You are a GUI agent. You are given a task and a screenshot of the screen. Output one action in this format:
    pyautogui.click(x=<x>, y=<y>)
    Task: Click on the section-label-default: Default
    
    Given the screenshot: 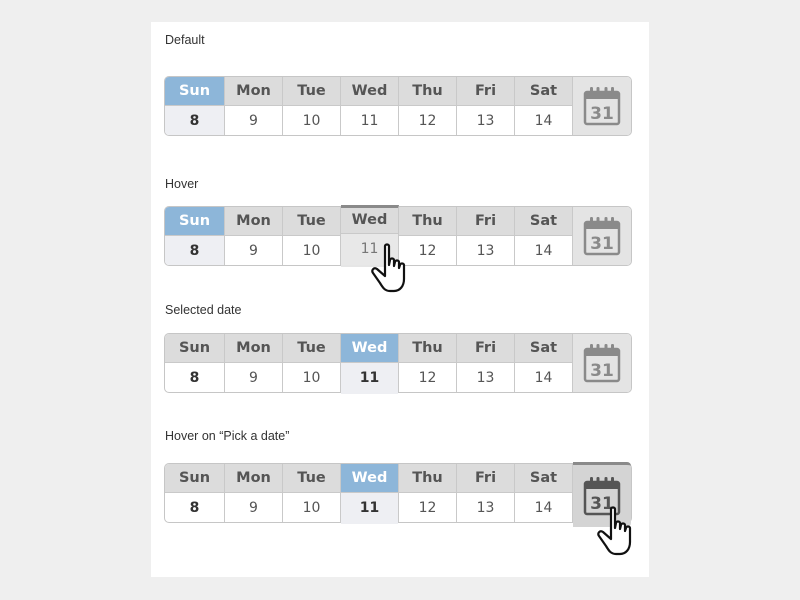 What is the action you would take?
    pyautogui.click(x=185, y=40)
    